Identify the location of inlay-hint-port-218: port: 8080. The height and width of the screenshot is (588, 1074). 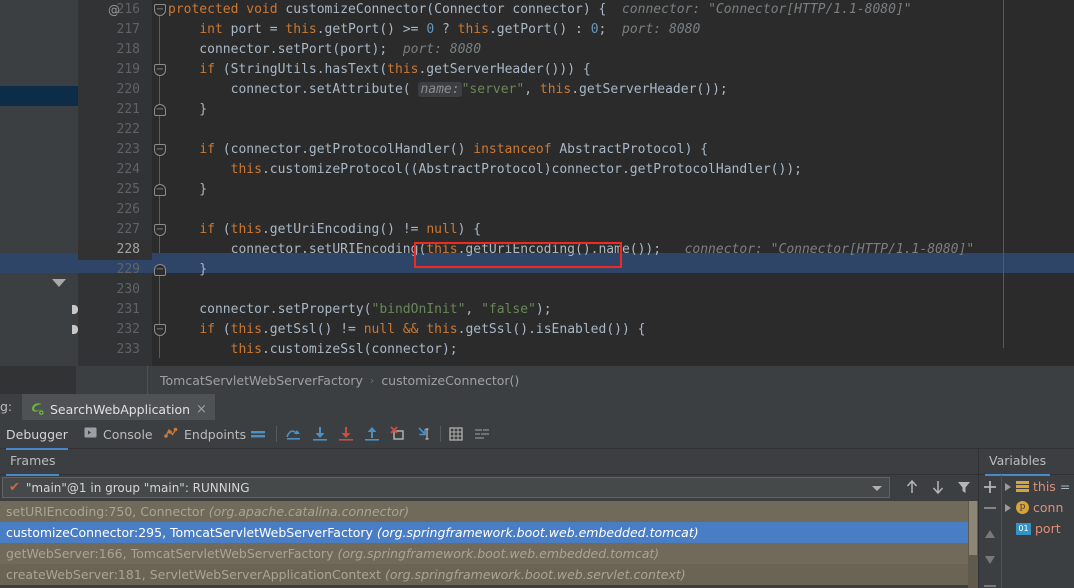
(442, 49).